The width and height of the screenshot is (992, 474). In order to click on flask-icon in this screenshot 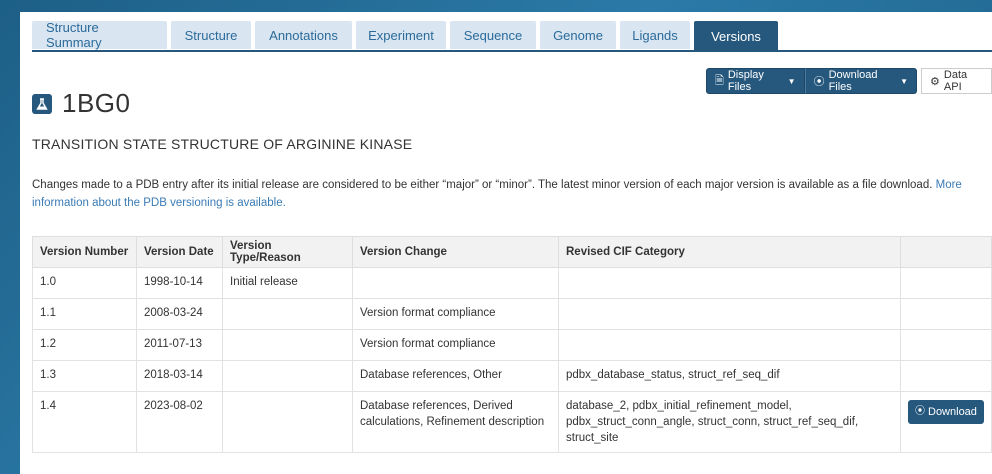, I will do `click(42, 103)`.